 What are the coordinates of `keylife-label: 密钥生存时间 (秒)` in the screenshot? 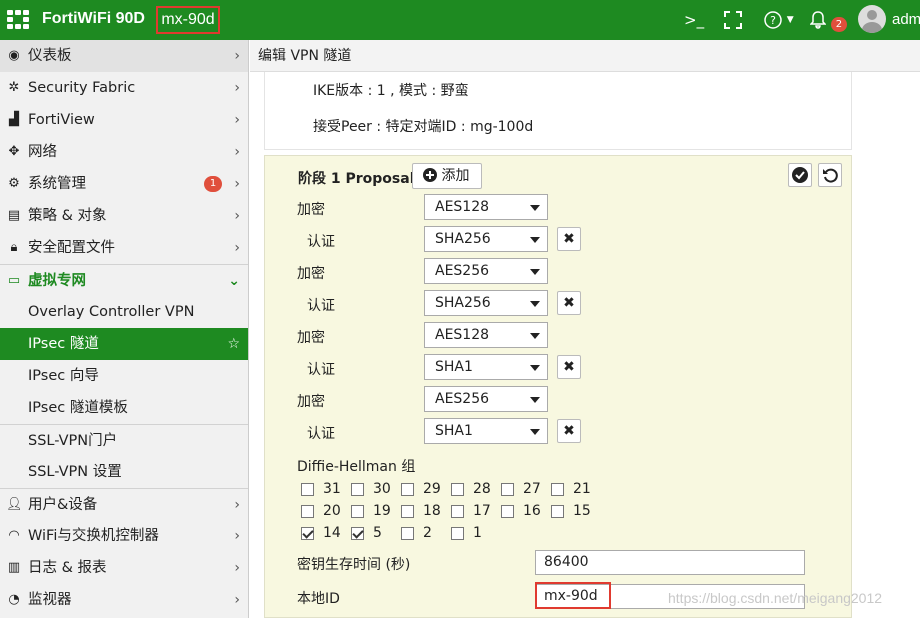 It's located at (354, 565).